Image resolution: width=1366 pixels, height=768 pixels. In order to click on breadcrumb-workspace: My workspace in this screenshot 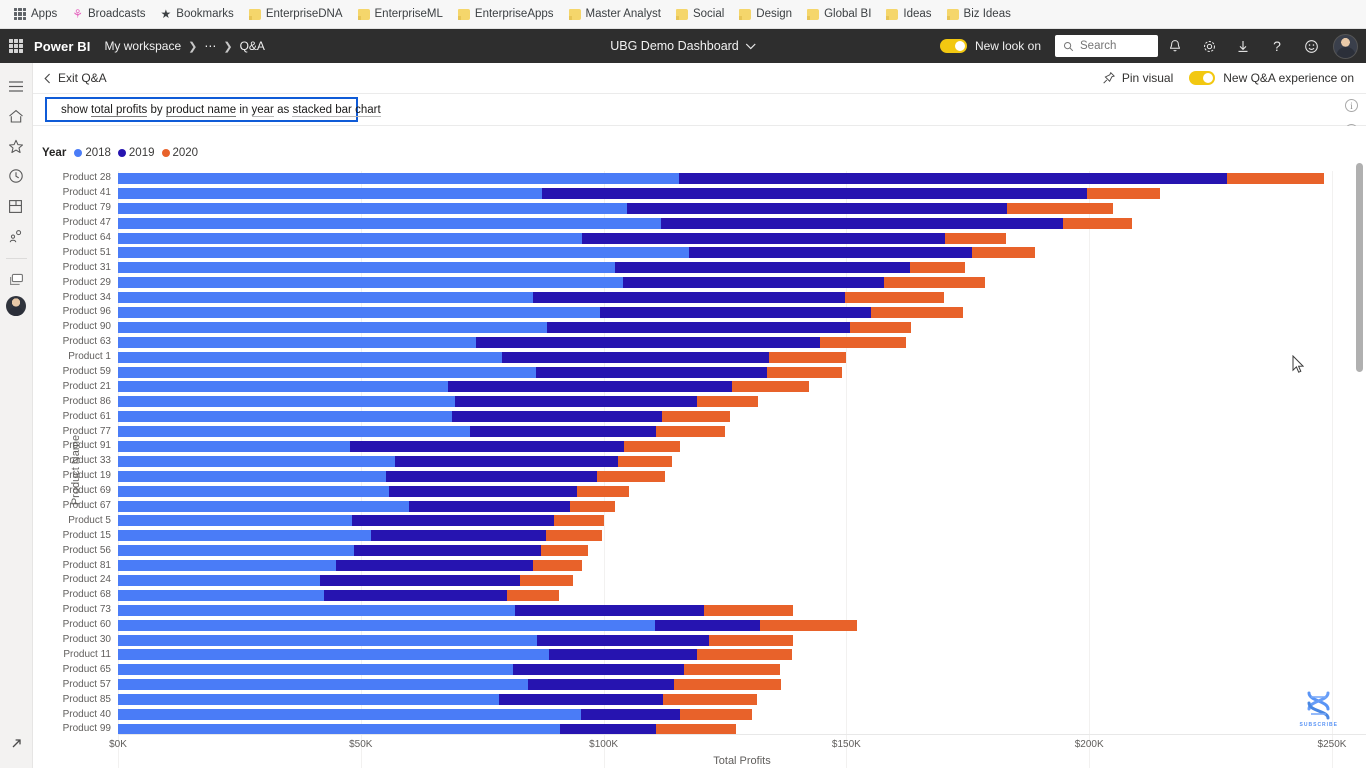, I will do `click(142, 46)`.